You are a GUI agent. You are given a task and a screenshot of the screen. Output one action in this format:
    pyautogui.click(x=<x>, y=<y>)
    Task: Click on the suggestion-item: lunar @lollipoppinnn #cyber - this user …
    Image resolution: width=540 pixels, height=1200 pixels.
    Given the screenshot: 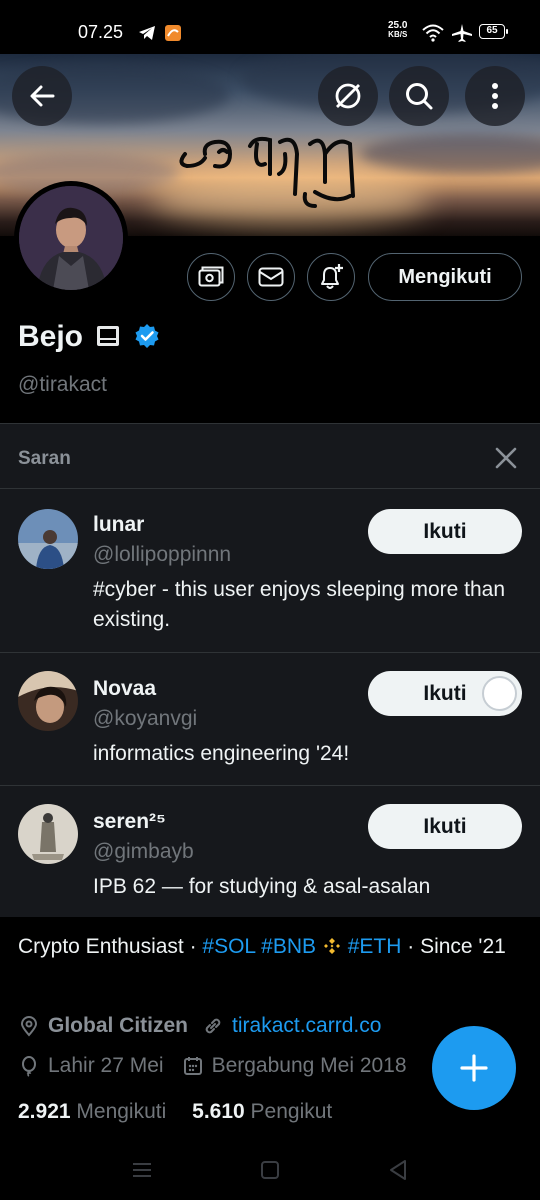 What is the action you would take?
    pyautogui.click(x=270, y=570)
    